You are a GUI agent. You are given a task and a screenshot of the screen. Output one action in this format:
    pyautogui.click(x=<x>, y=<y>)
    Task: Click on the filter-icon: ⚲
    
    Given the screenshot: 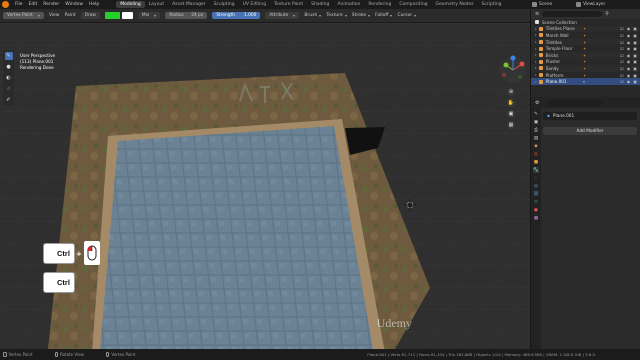 What is the action you would take?
    pyautogui.click(x=607, y=14)
    